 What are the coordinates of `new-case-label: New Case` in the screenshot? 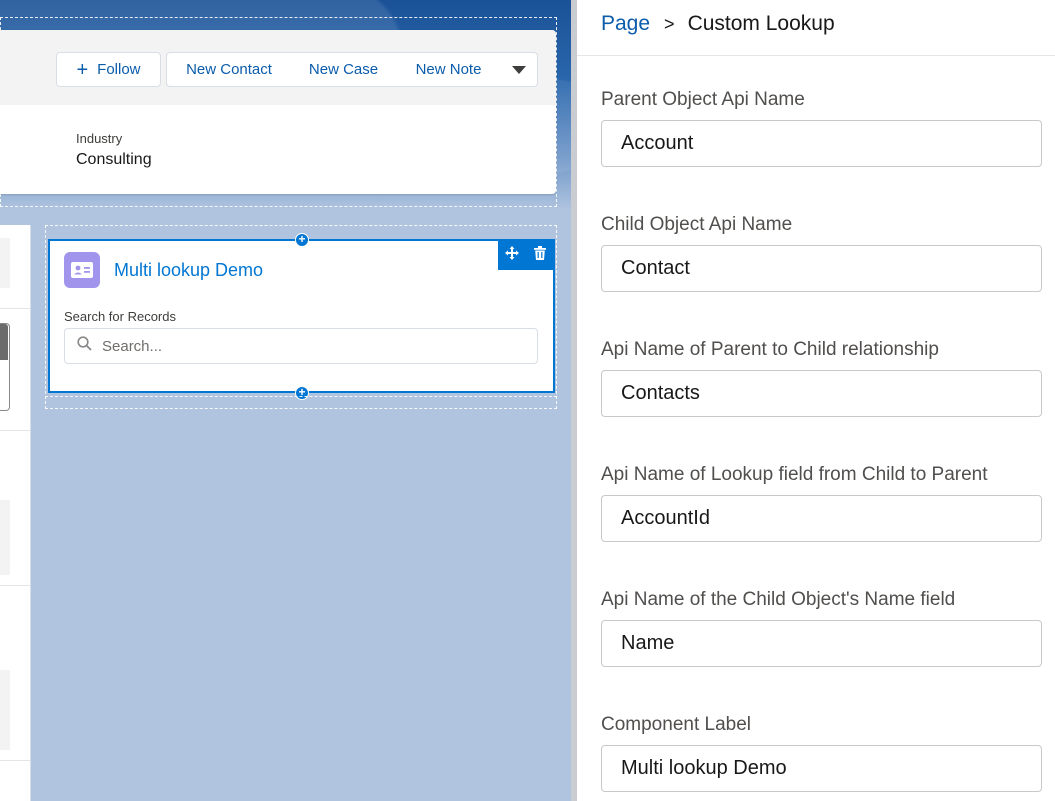 It's located at (343, 69).